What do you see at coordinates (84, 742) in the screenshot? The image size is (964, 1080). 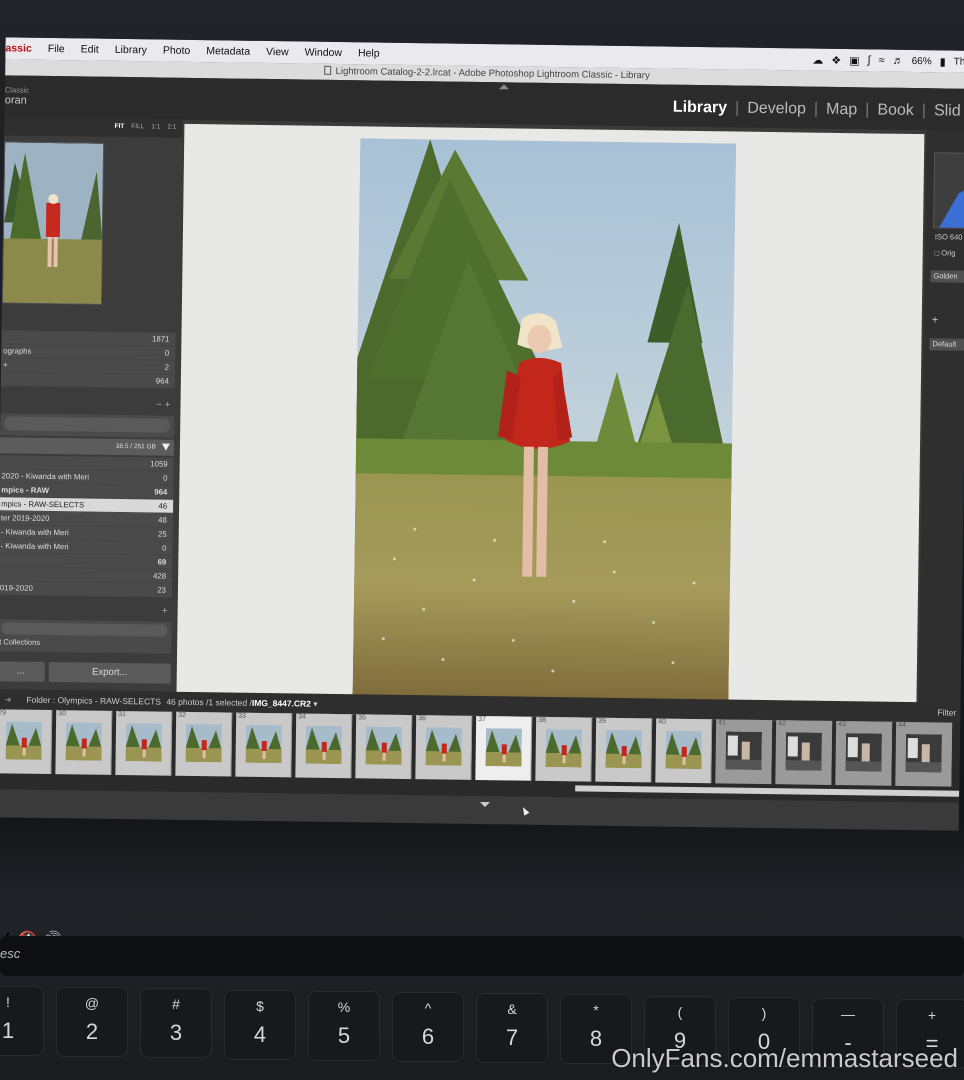 I see `filmstrip-cell: 30` at bounding box center [84, 742].